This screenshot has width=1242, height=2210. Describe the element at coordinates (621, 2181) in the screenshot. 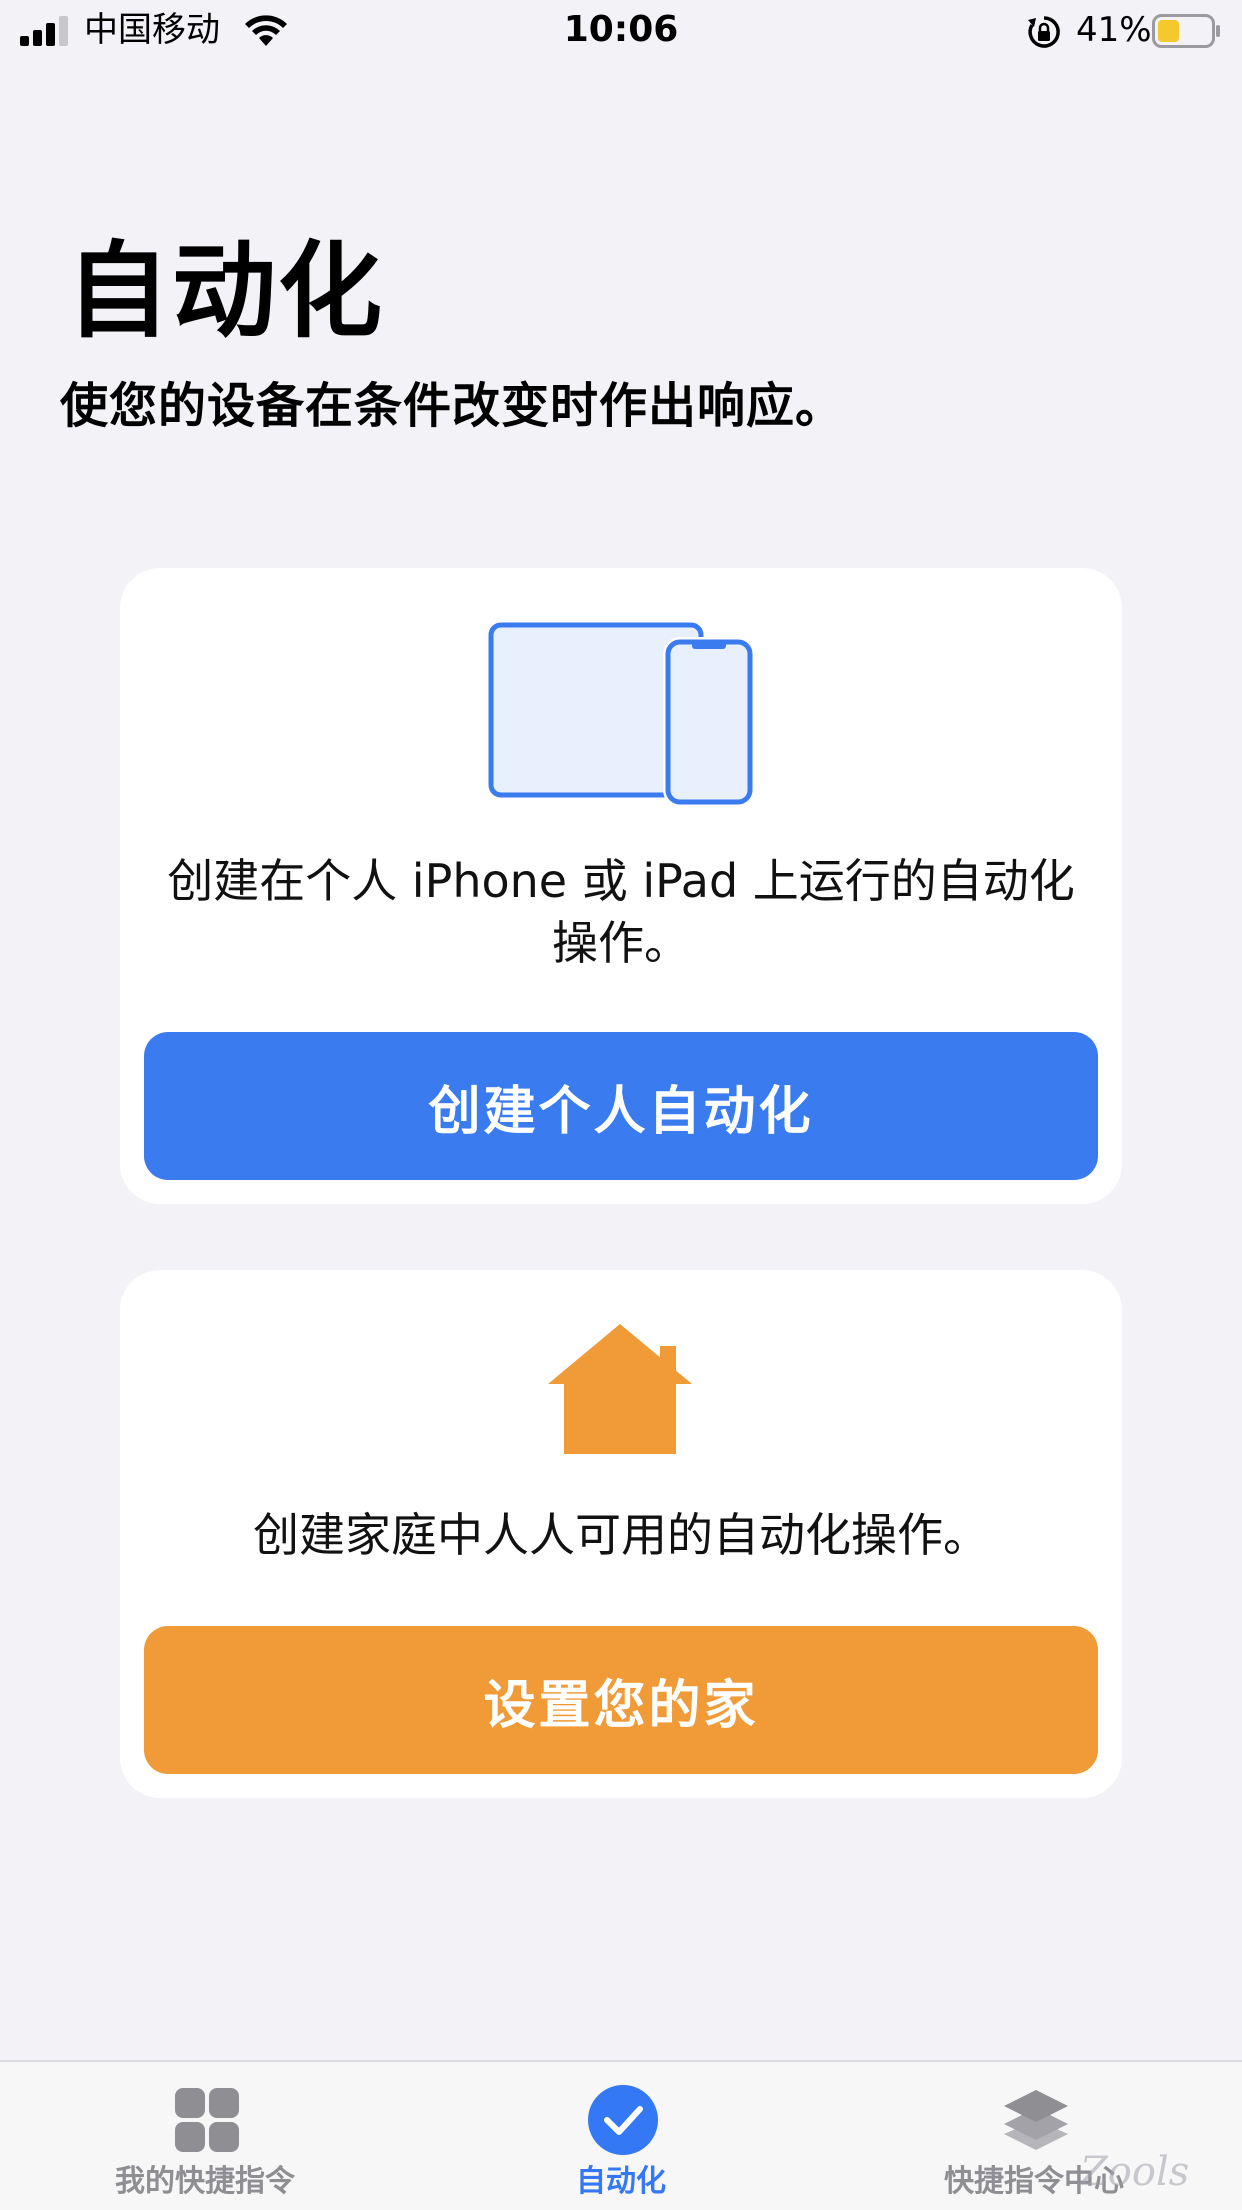

I see `tab-label: 自动化` at that location.